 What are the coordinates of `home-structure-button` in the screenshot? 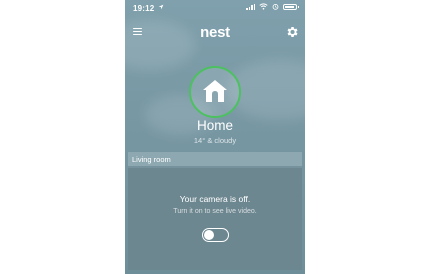 It's located at (215, 92).